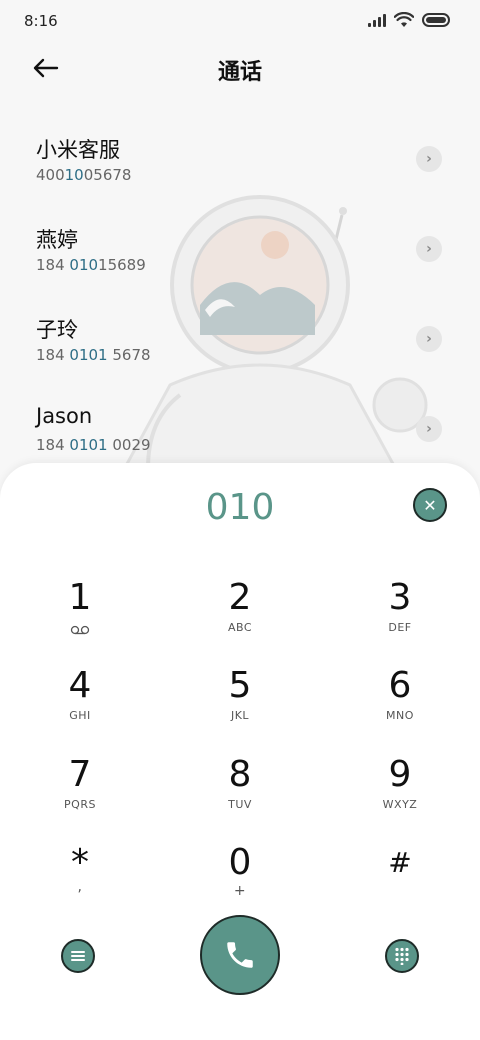  What do you see at coordinates (400, 881) in the screenshot?
I see `key-hash: #` at bounding box center [400, 881].